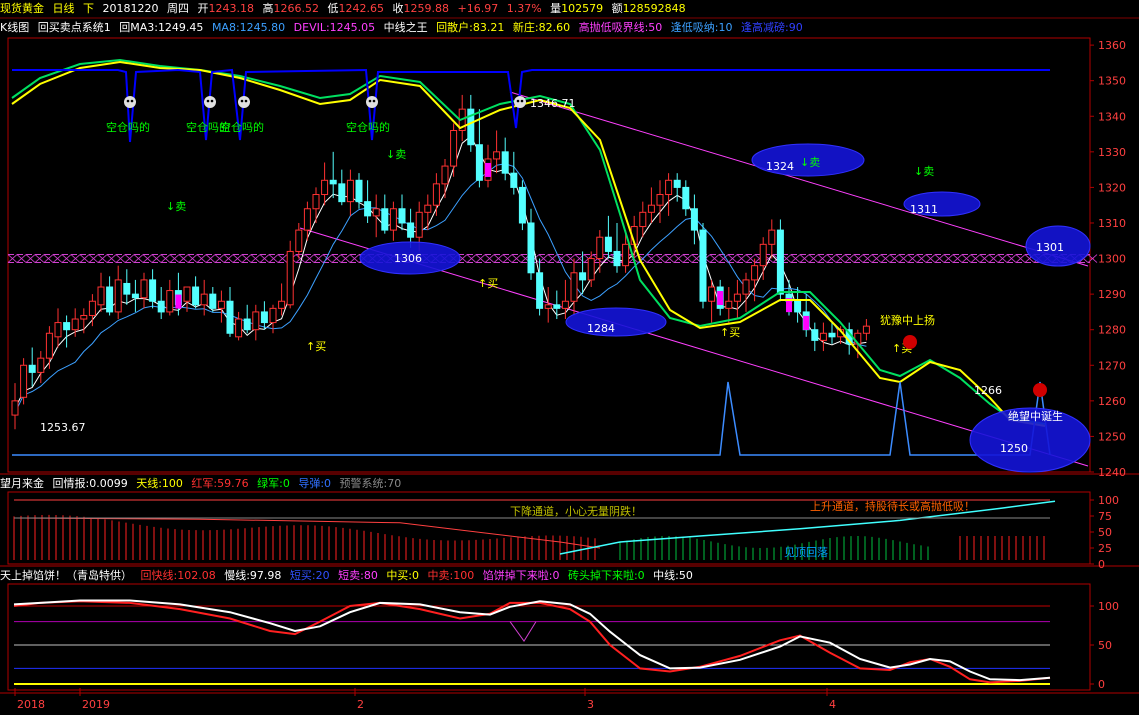 Image resolution: width=1139 pixels, height=715 pixels. What do you see at coordinates (66, 575) in the screenshot?
I see `panel3-name: 天上掉馅饼！（青岛特供）` at bounding box center [66, 575].